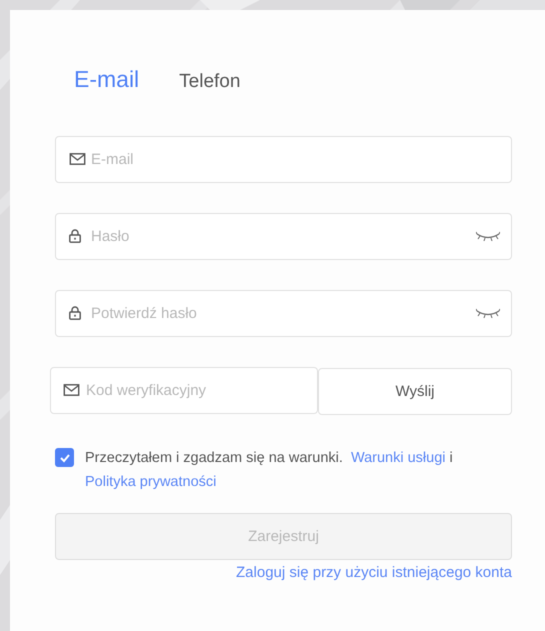 The width and height of the screenshot is (545, 631). I want to click on password-field: Potwierdź hasło, so click(283, 313).